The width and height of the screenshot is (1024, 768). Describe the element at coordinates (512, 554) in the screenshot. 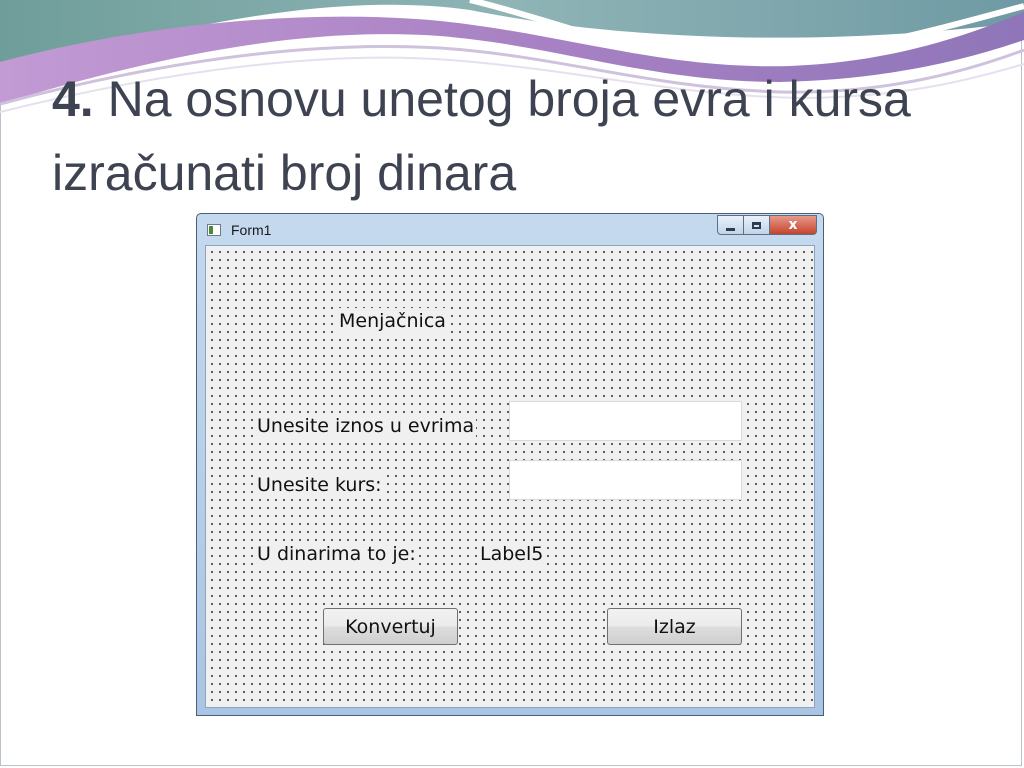

I see `result-value-label: Label5` at that location.